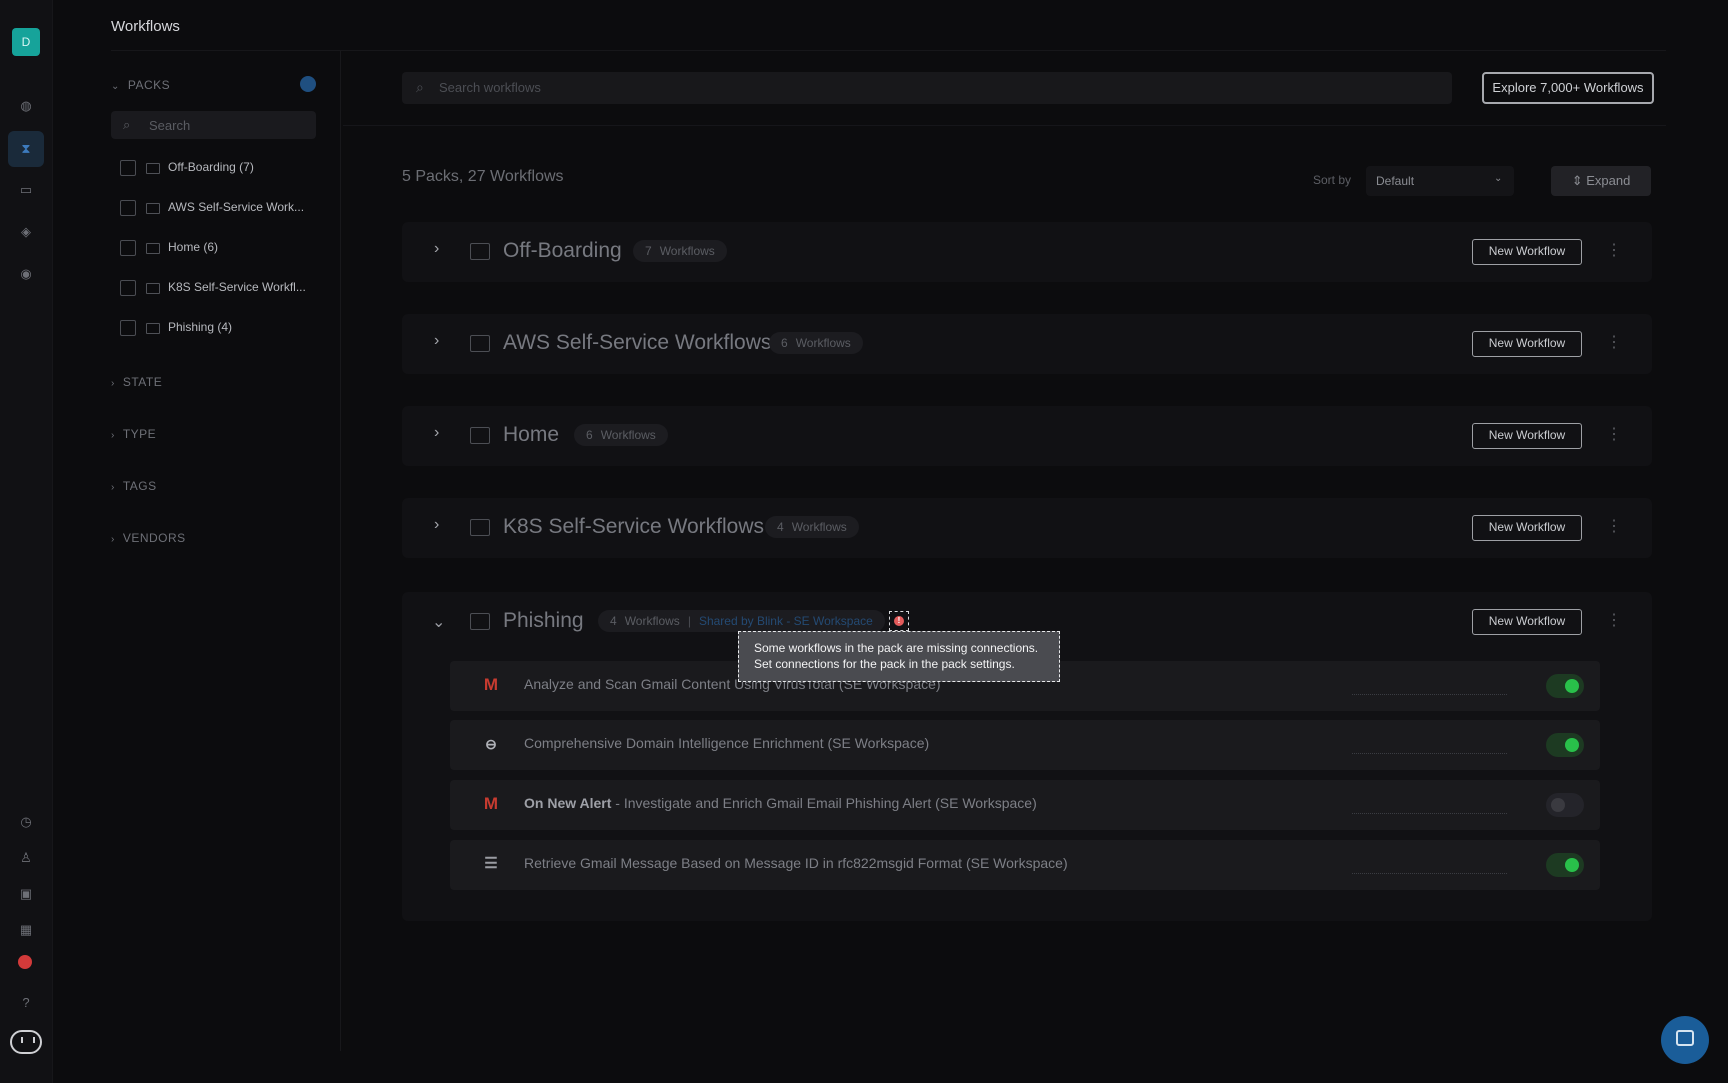 The height and width of the screenshot is (1083, 1728). What do you see at coordinates (543, 620) in the screenshot?
I see `pack-name: Phishing` at bounding box center [543, 620].